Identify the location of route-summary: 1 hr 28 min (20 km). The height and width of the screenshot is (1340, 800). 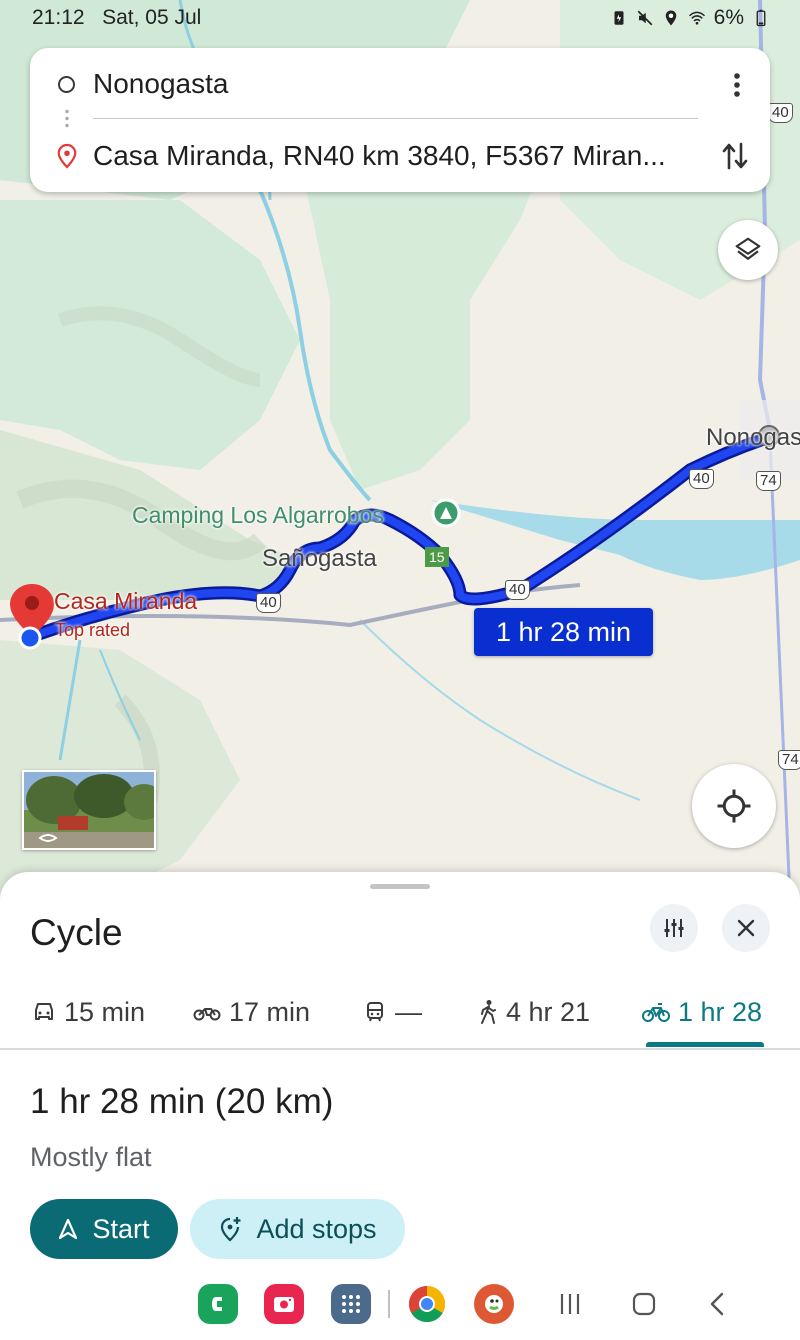
(182, 1101).